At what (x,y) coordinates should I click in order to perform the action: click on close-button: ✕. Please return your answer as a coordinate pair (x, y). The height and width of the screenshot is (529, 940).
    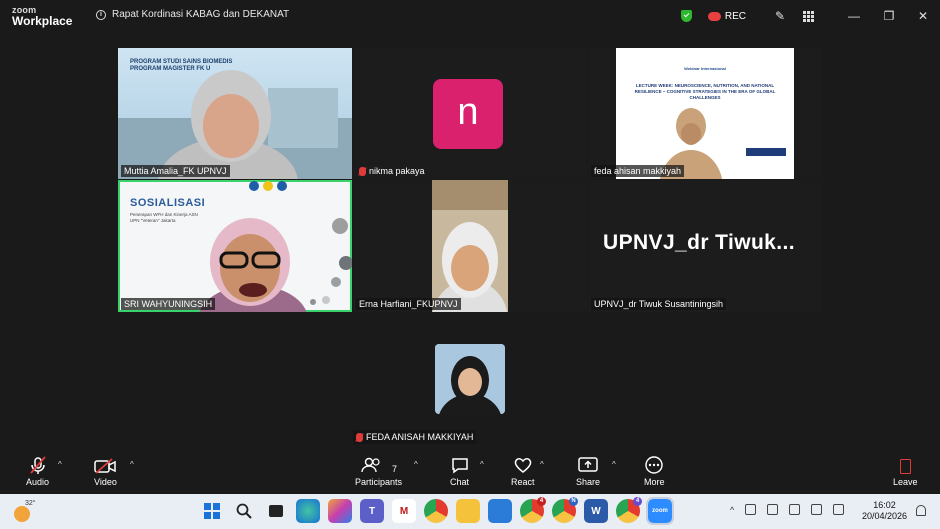
    Looking at the image, I should click on (923, 16).